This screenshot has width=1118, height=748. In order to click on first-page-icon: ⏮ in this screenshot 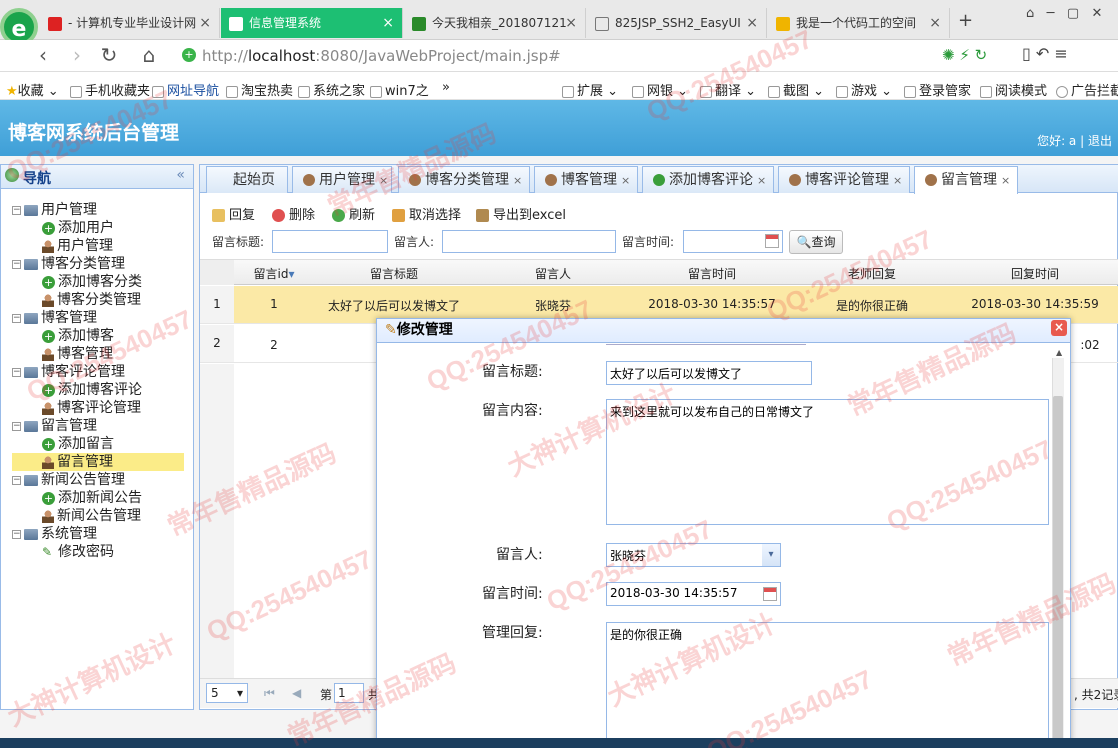, I will do `click(269, 693)`.